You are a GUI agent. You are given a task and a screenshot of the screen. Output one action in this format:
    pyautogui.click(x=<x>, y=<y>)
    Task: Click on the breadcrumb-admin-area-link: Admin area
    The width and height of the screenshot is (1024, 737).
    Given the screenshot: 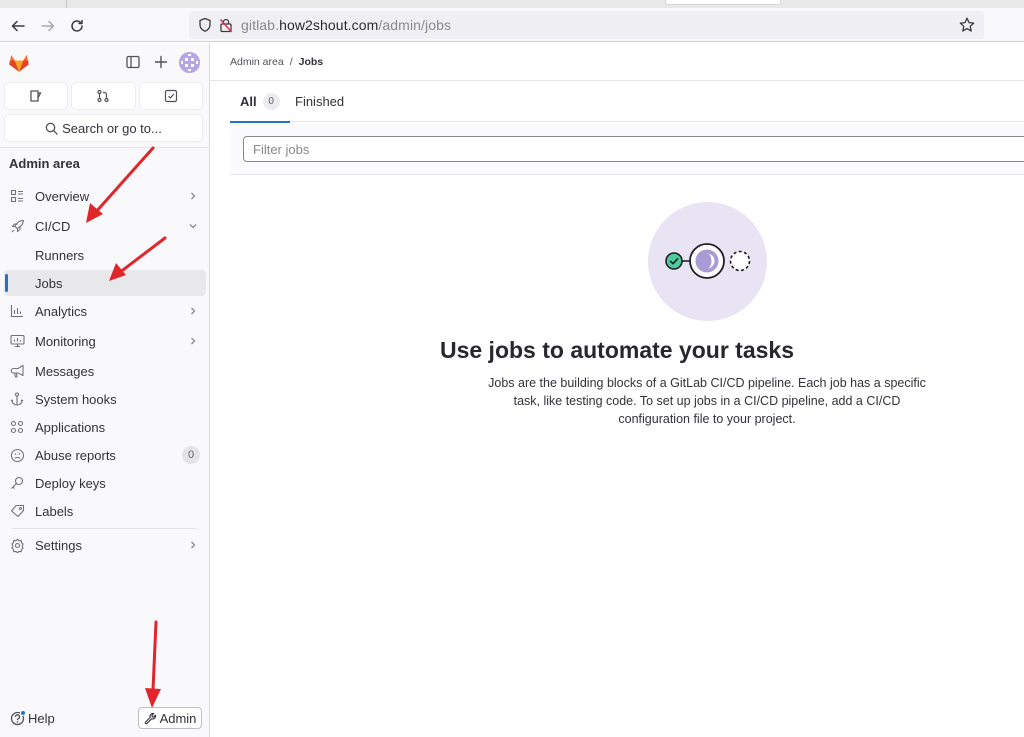 What is the action you would take?
    pyautogui.click(x=257, y=62)
    